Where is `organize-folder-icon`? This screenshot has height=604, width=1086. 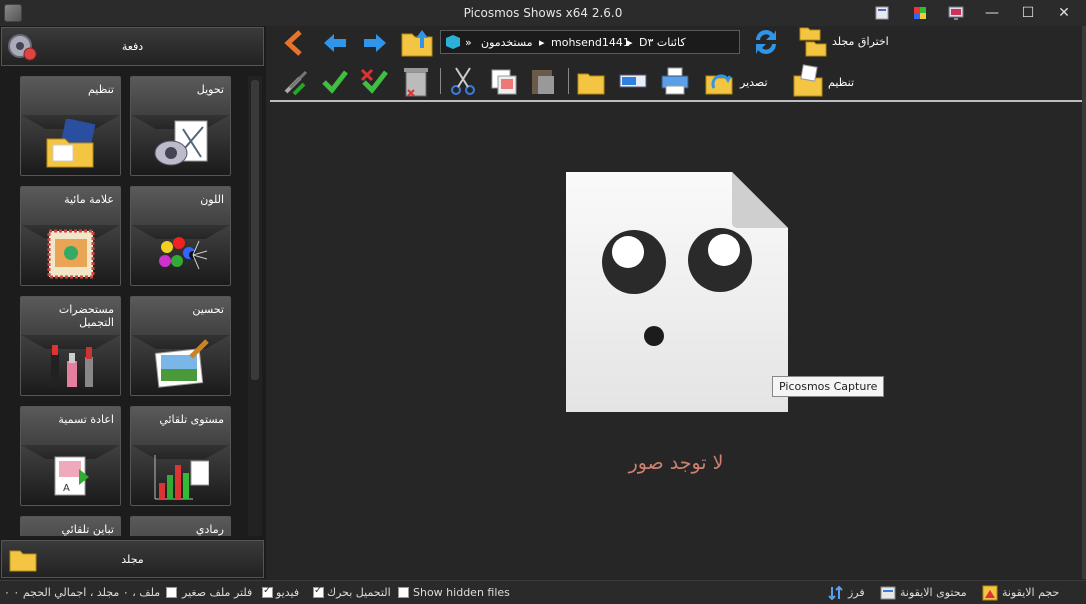
organize-folder-icon is located at coordinates (71, 143).